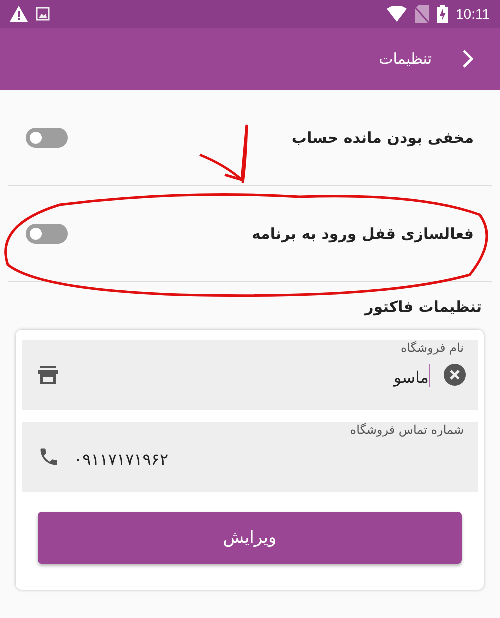  I want to click on section-title: تنظیمات فاکتور, so click(423, 307).